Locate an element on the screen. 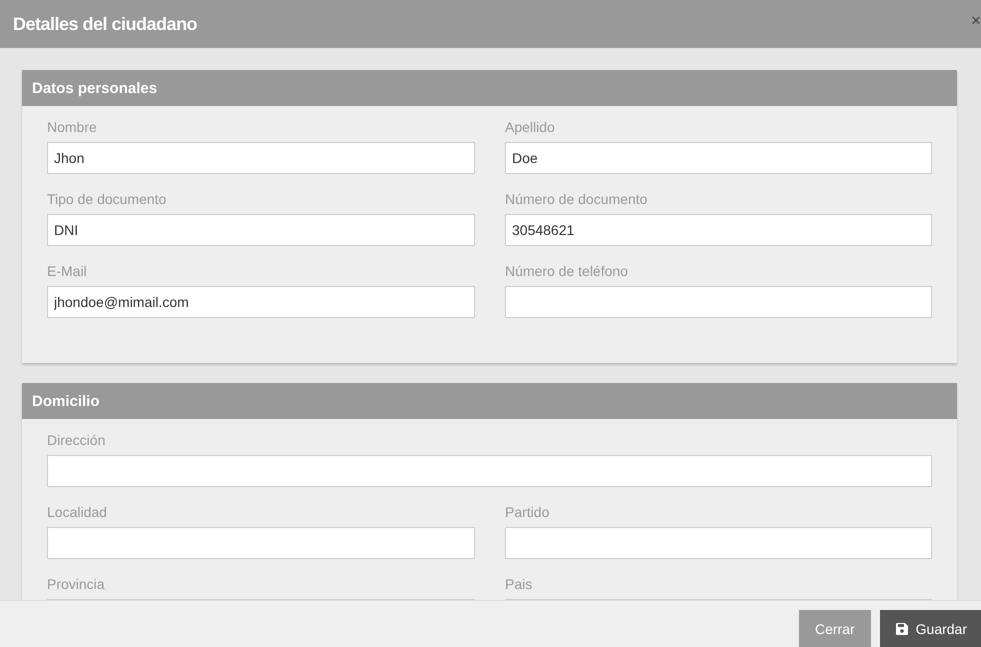  field-label: Tipo de documento is located at coordinates (107, 199).